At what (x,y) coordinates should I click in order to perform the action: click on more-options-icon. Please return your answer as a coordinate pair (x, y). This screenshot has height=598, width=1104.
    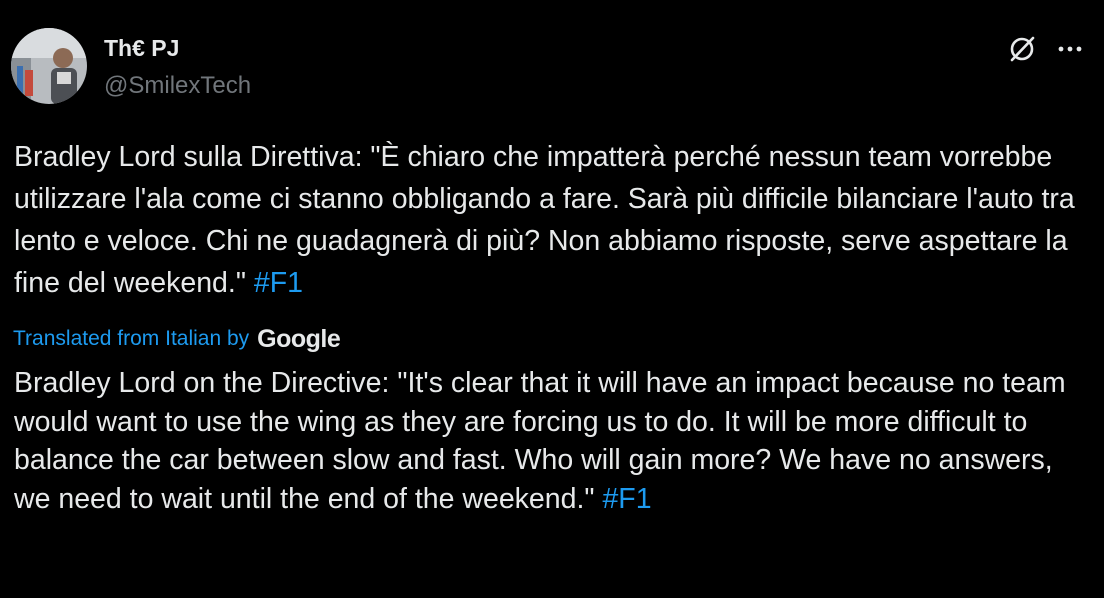
    Looking at the image, I should click on (1070, 49).